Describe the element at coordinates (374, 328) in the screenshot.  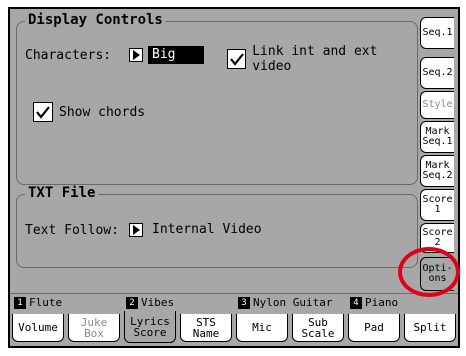
I see `tab-pad: Pad` at that location.